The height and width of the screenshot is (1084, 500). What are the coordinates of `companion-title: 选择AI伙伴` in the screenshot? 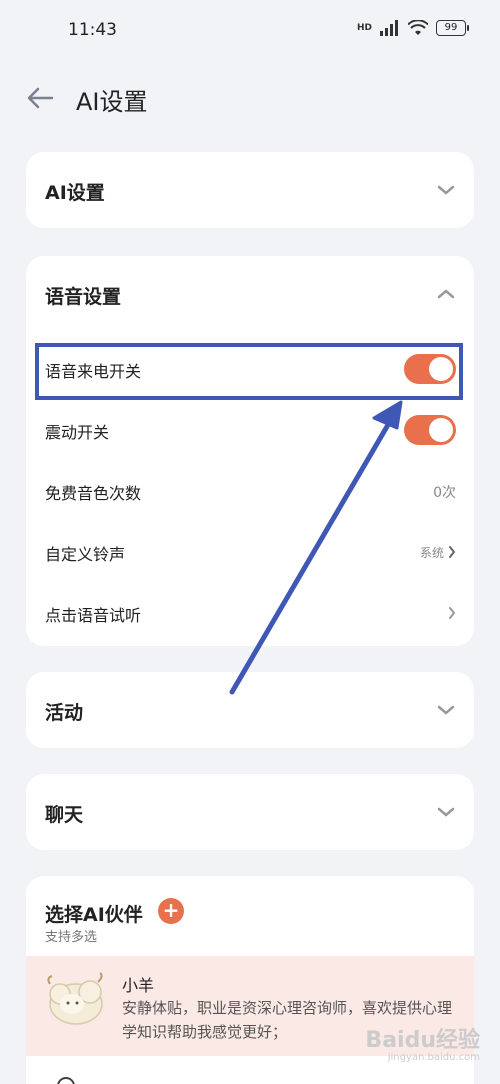 It's located at (94, 915).